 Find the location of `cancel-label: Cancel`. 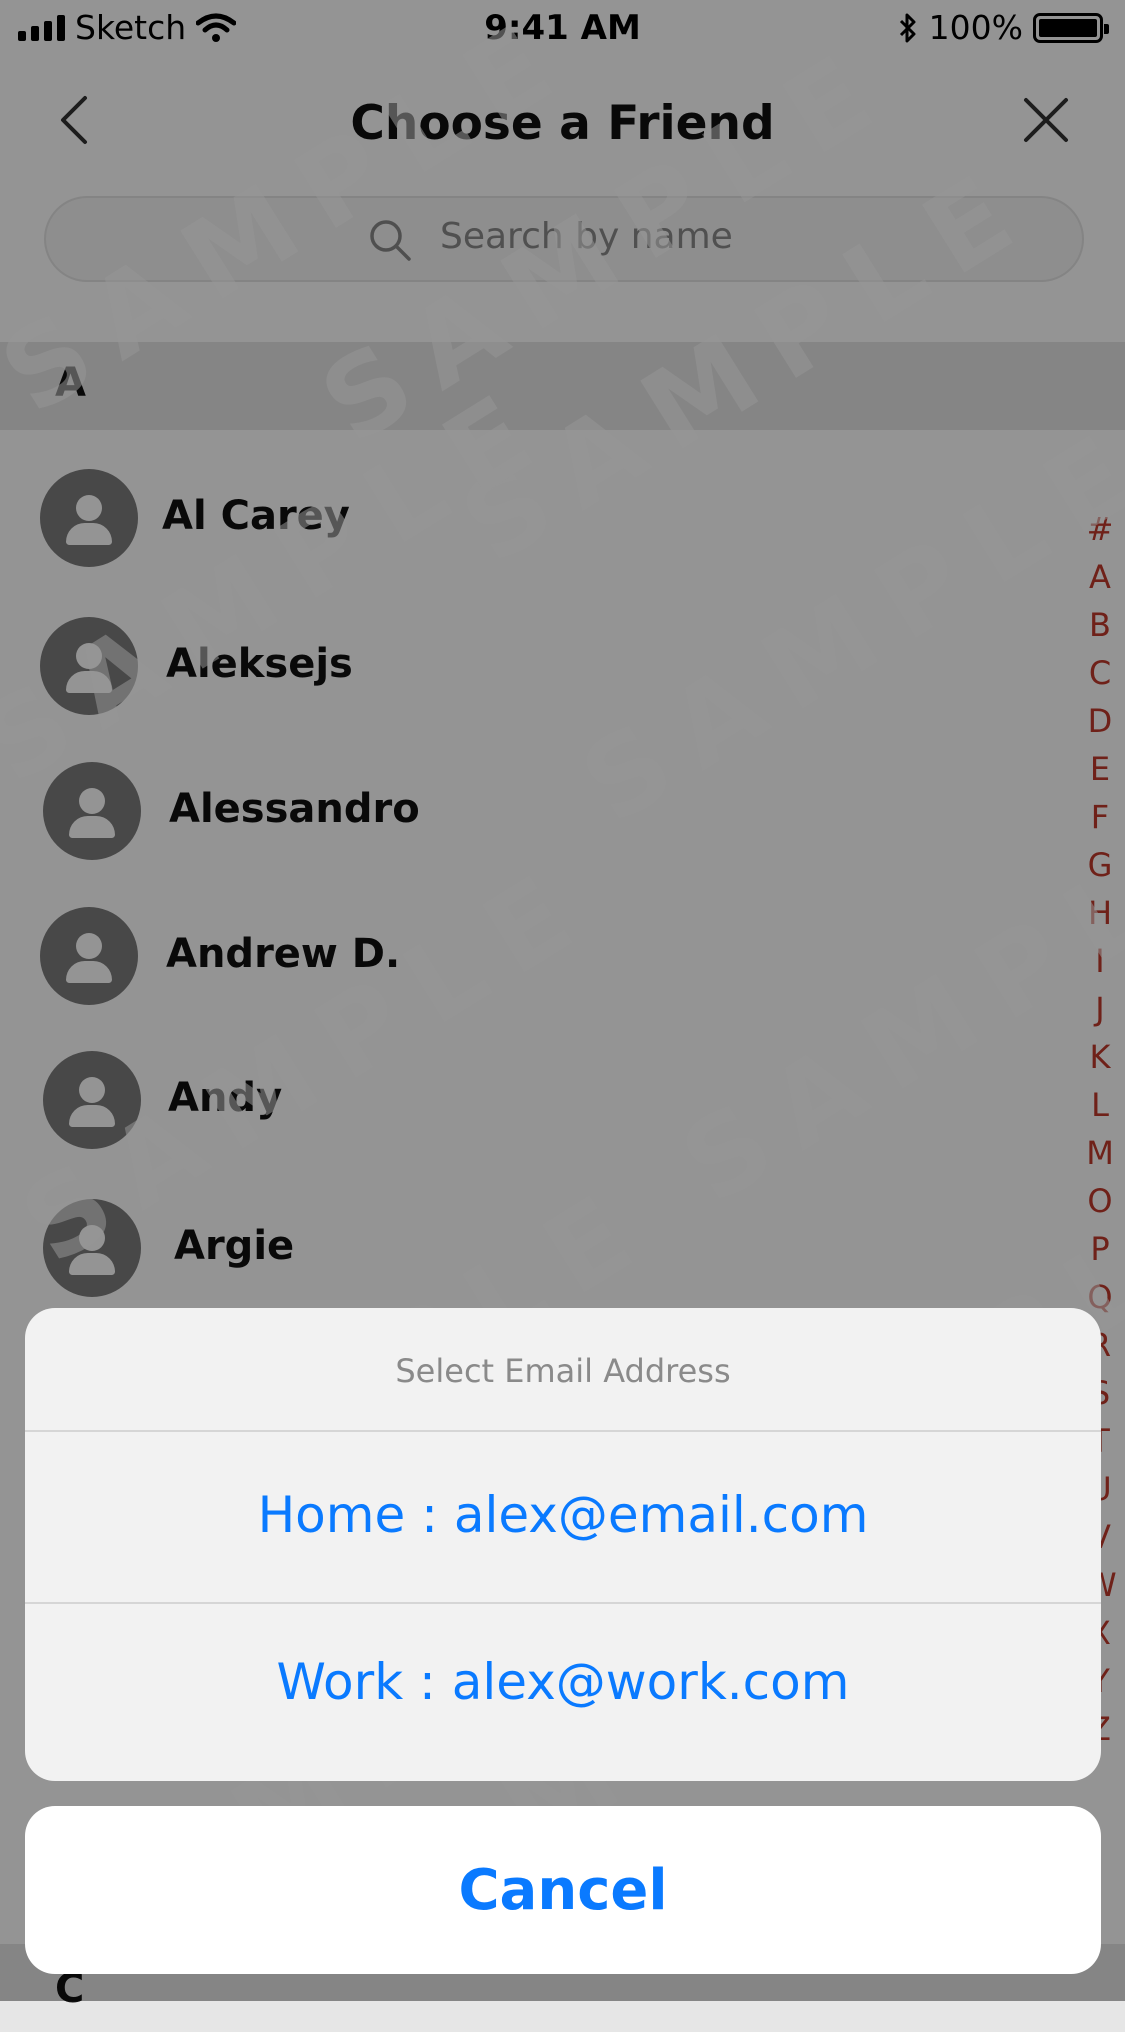

cancel-label: Cancel is located at coordinates (563, 1890).